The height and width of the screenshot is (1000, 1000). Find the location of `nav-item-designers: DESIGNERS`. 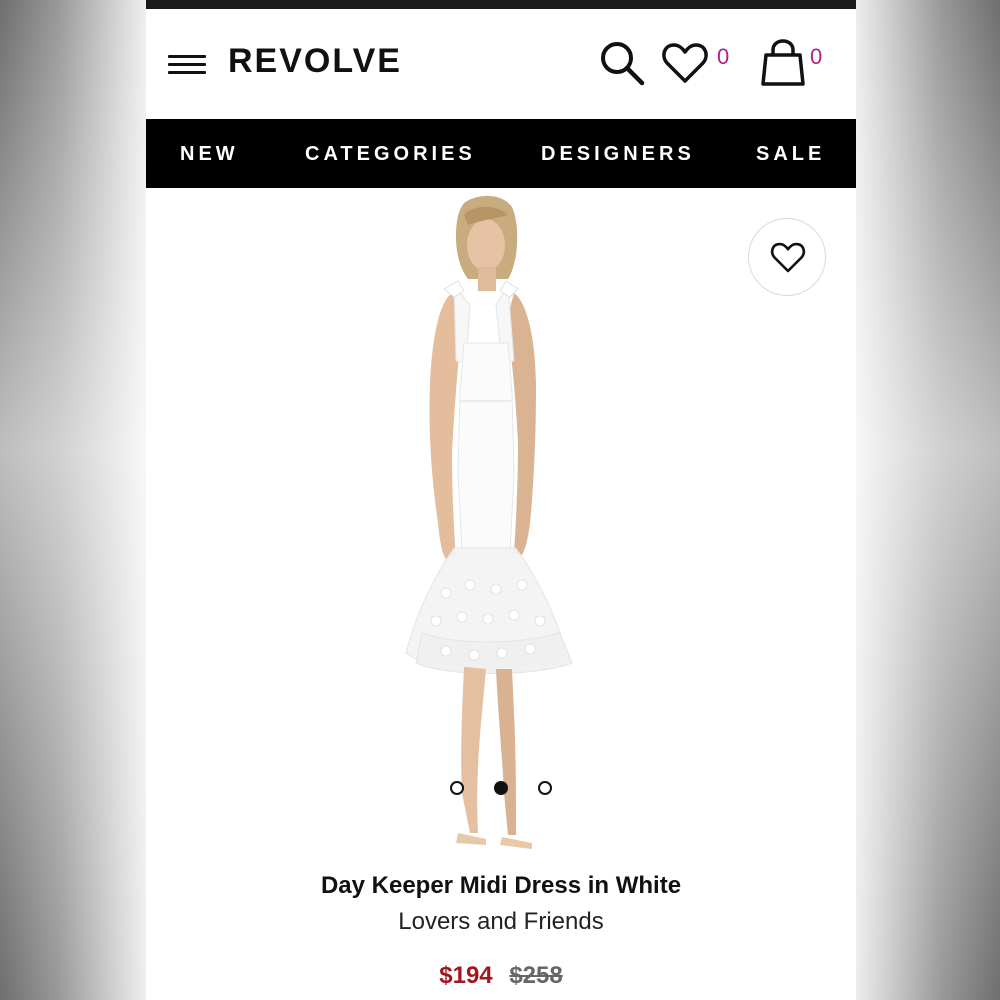

nav-item-designers: DESIGNERS is located at coordinates (618, 154).